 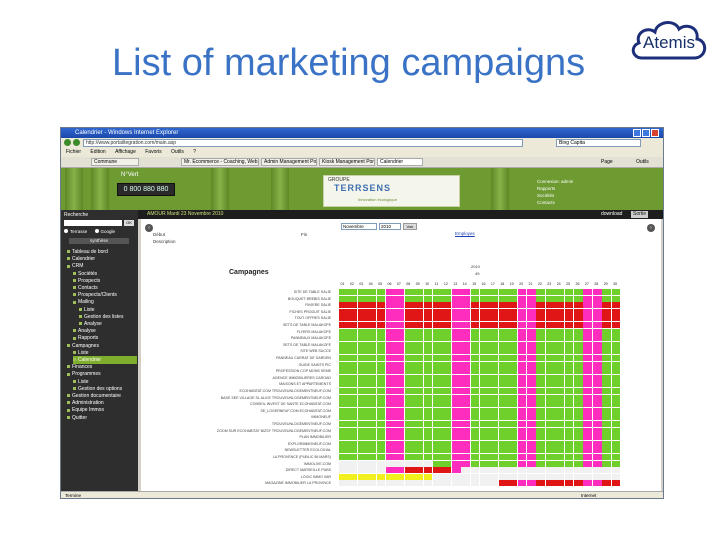 What do you see at coordinates (400, 162) in the screenshot?
I see `browser-tab-active: Calendrier` at bounding box center [400, 162].